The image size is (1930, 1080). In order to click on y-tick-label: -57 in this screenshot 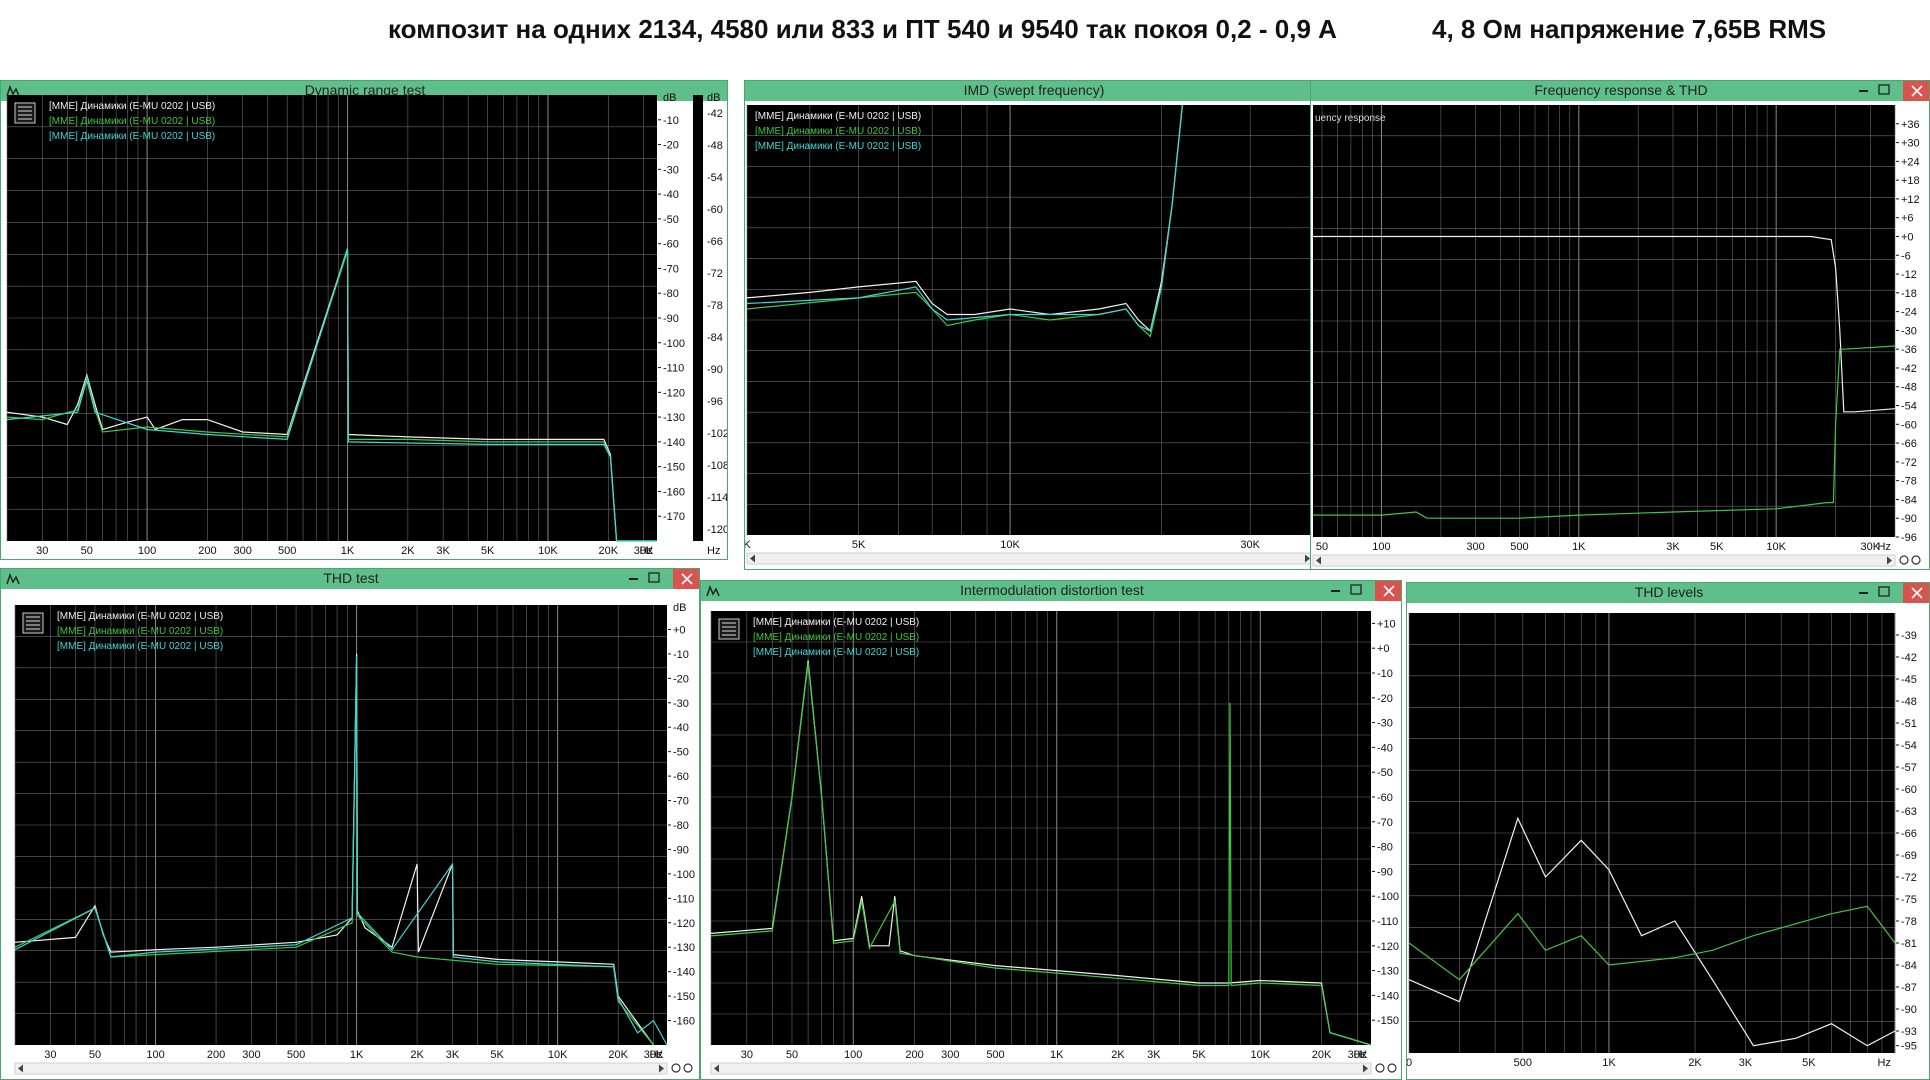, I will do `click(1909, 768)`.